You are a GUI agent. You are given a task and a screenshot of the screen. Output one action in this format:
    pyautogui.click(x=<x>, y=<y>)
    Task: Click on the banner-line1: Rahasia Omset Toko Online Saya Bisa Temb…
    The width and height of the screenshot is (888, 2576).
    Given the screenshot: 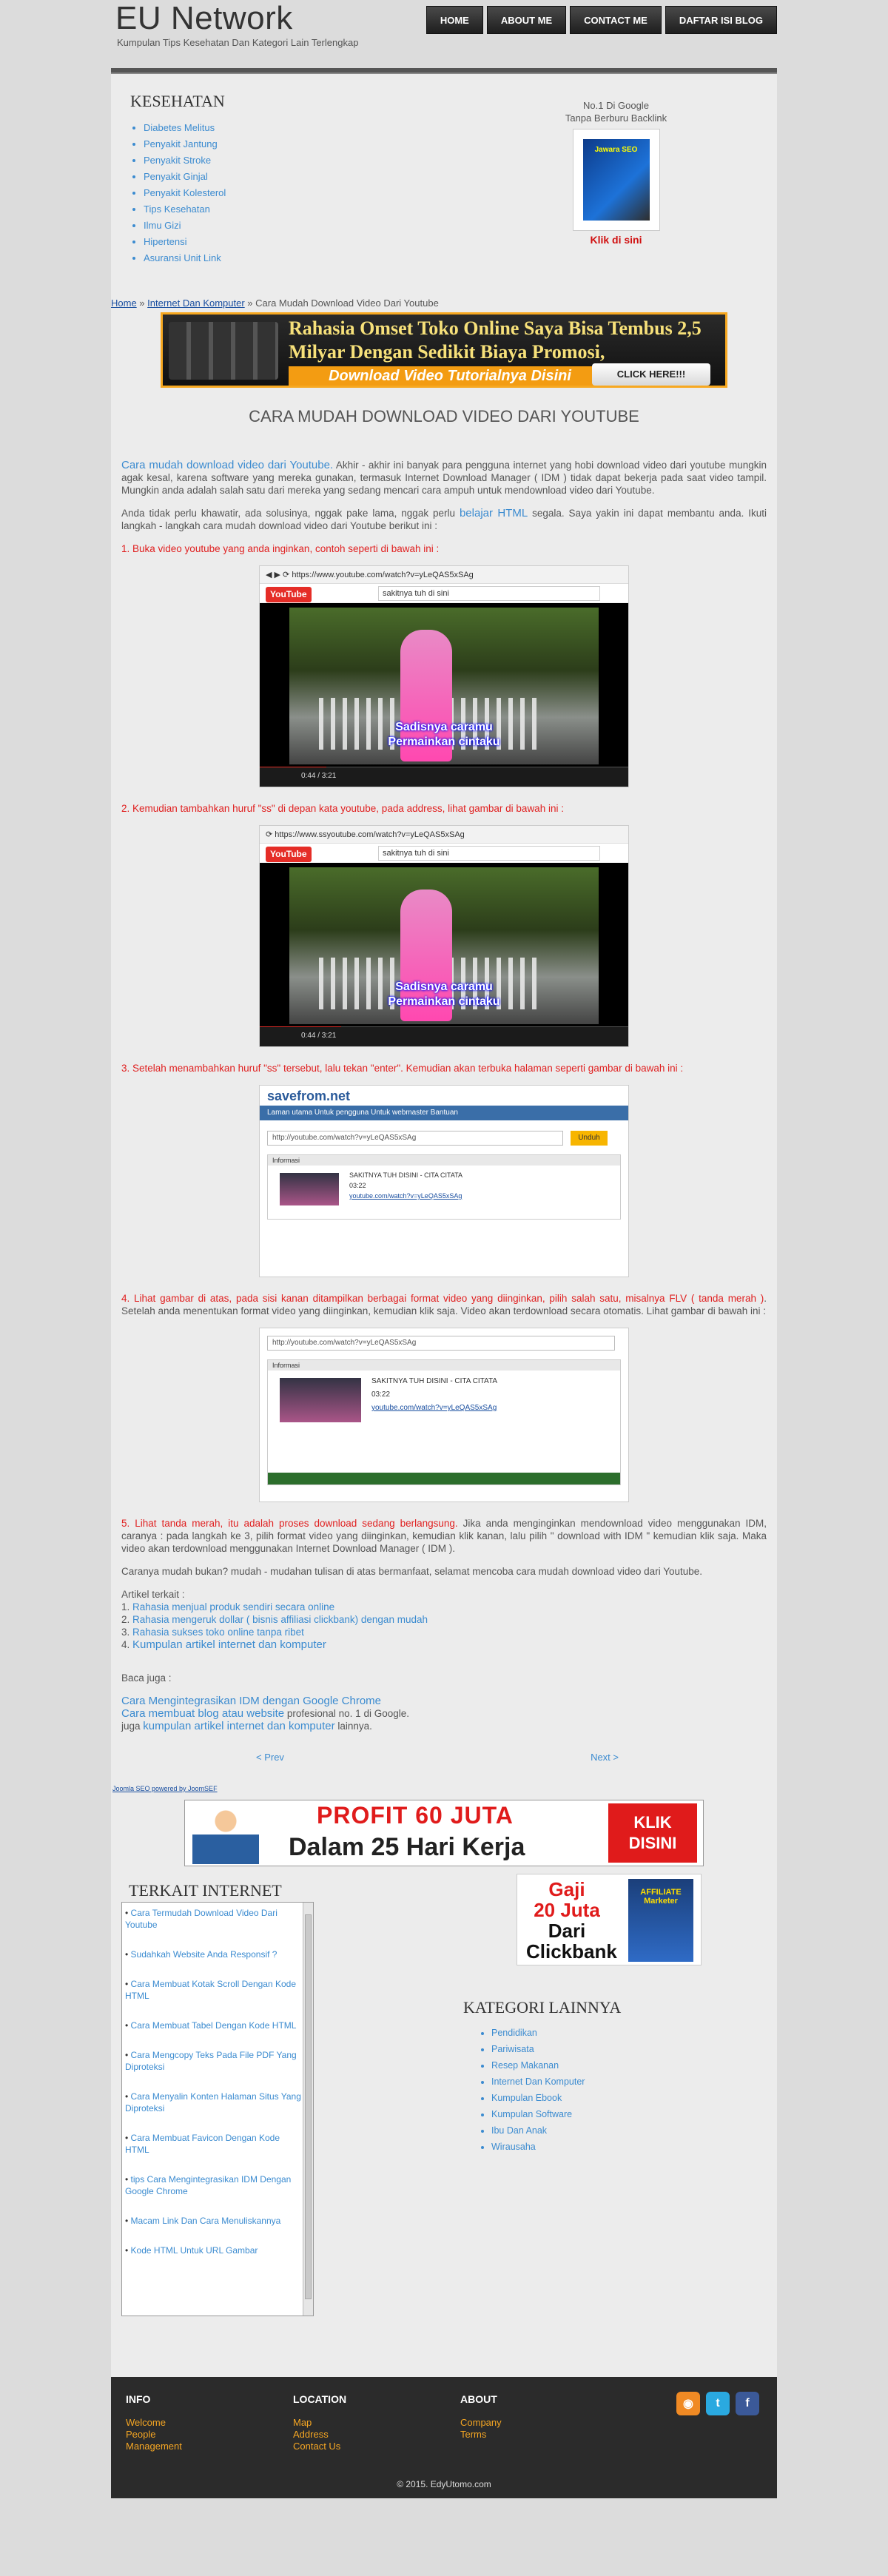 What is the action you would take?
    pyautogui.click(x=495, y=328)
    